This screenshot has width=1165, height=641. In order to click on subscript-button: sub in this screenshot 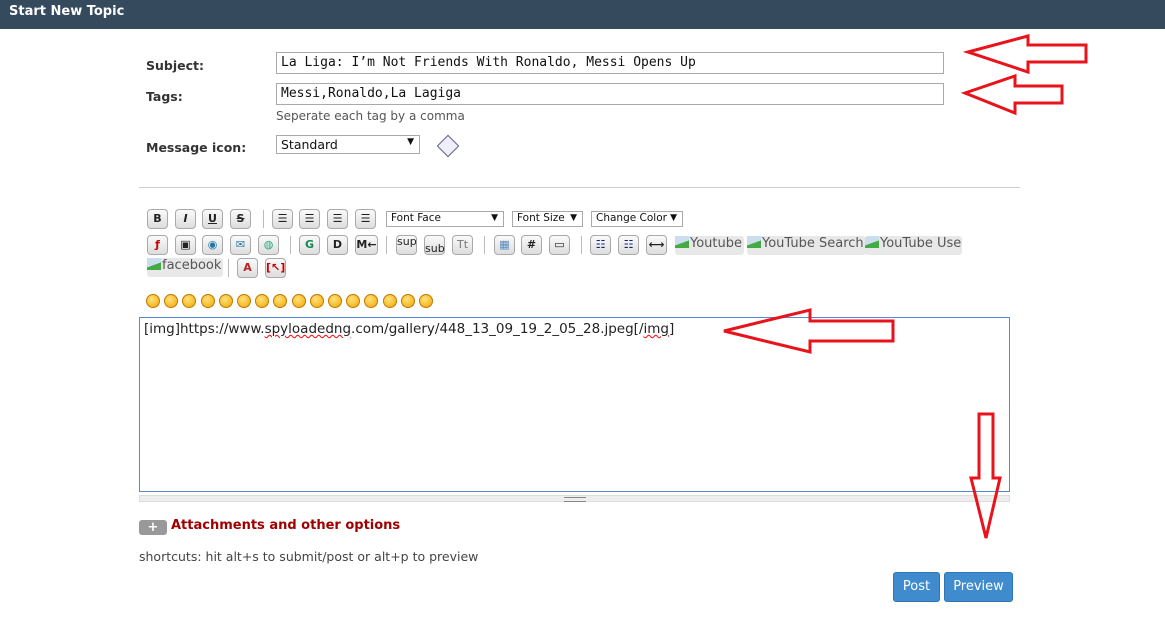, I will do `click(434, 245)`.